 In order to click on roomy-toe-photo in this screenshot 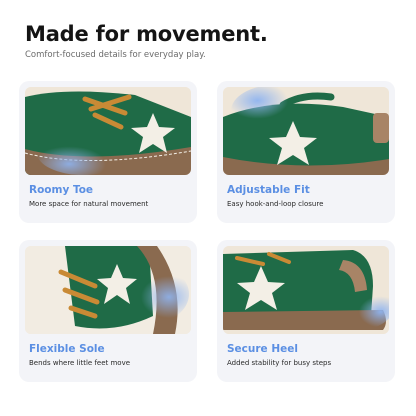, I will do `click(108, 131)`.